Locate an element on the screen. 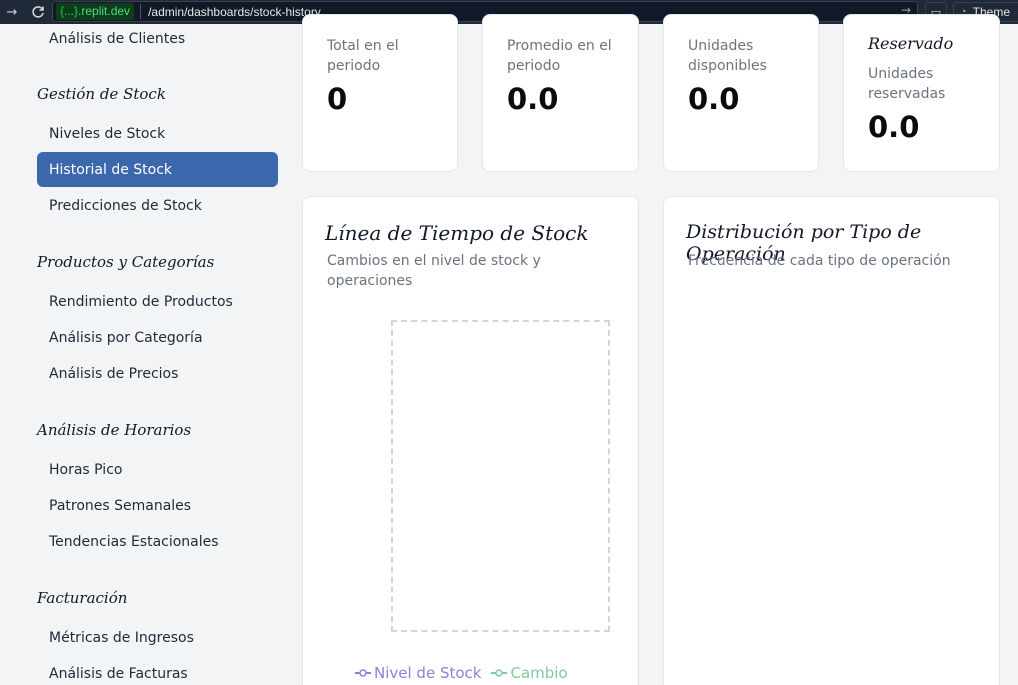 The image size is (1018, 685). stat-card-reservado: Reservado Unidades reservadas 0.0 is located at coordinates (921, 93).